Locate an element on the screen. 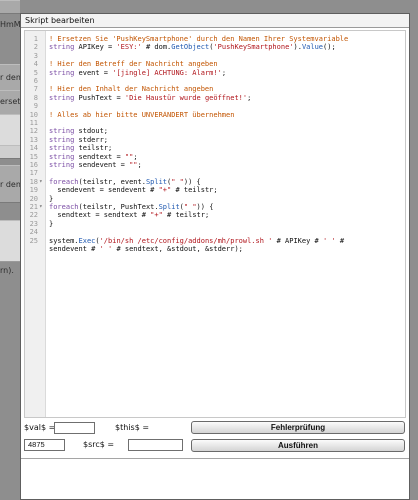 This screenshot has height=500, width=418. line-number: 13 is located at coordinates (33, 139).